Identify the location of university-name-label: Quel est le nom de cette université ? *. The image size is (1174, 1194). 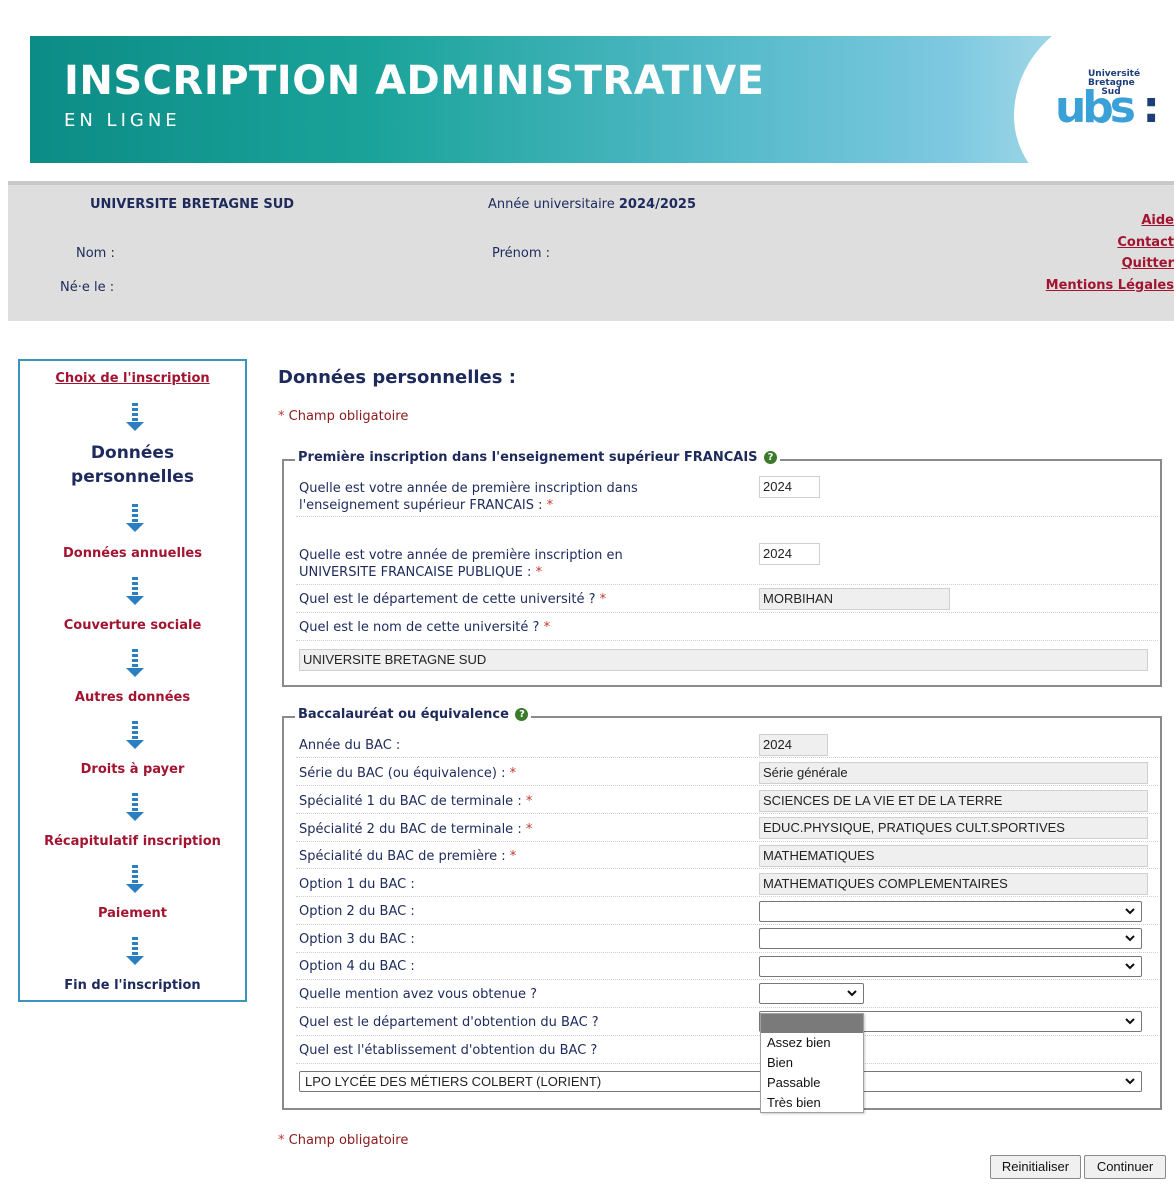
(424, 627).